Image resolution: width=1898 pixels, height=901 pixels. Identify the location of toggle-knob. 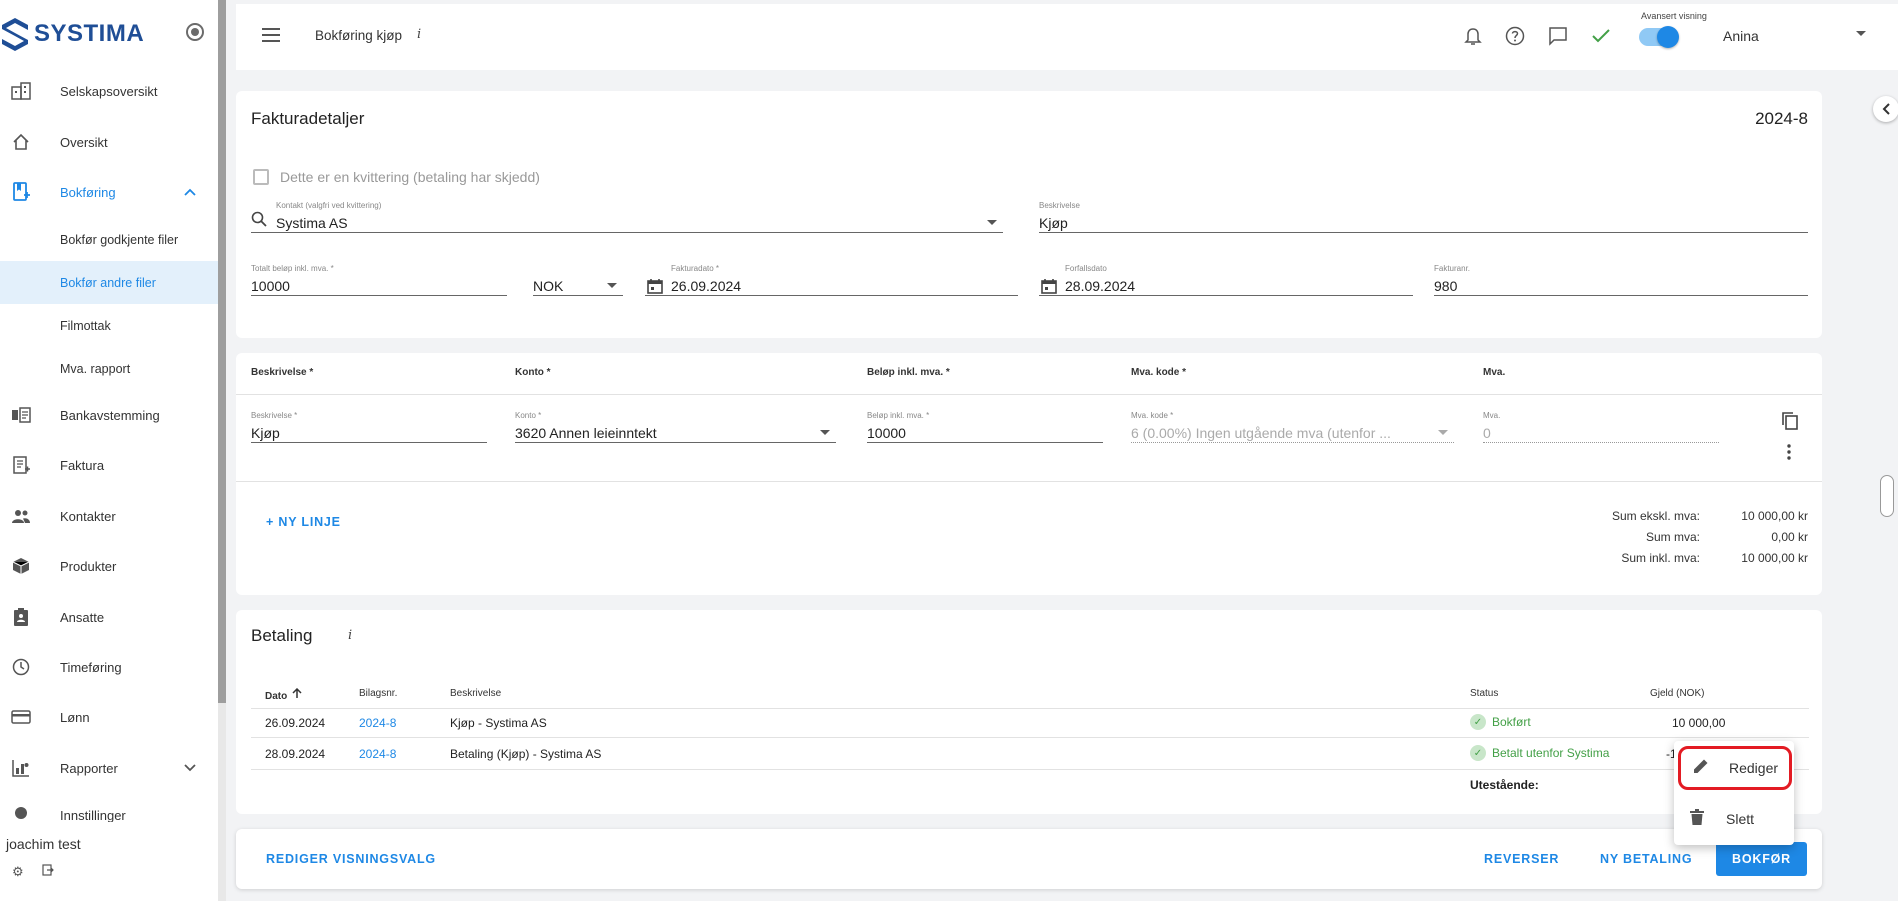
(1668, 37).